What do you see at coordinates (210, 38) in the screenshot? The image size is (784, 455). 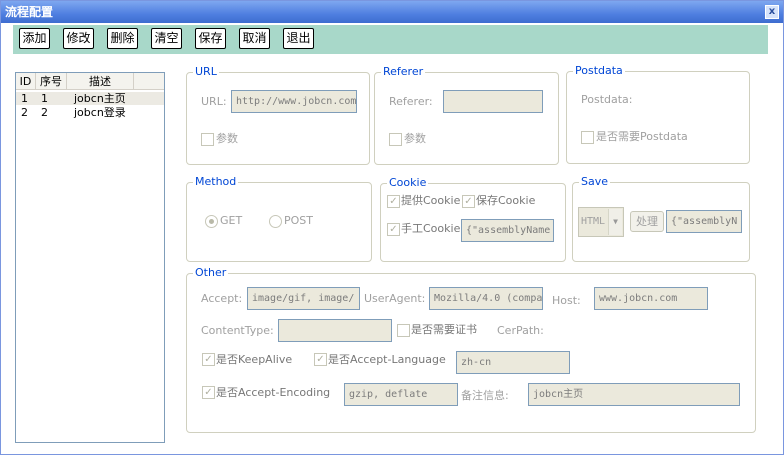 I see `save-button: 保存` at bounding box center [210, 38].